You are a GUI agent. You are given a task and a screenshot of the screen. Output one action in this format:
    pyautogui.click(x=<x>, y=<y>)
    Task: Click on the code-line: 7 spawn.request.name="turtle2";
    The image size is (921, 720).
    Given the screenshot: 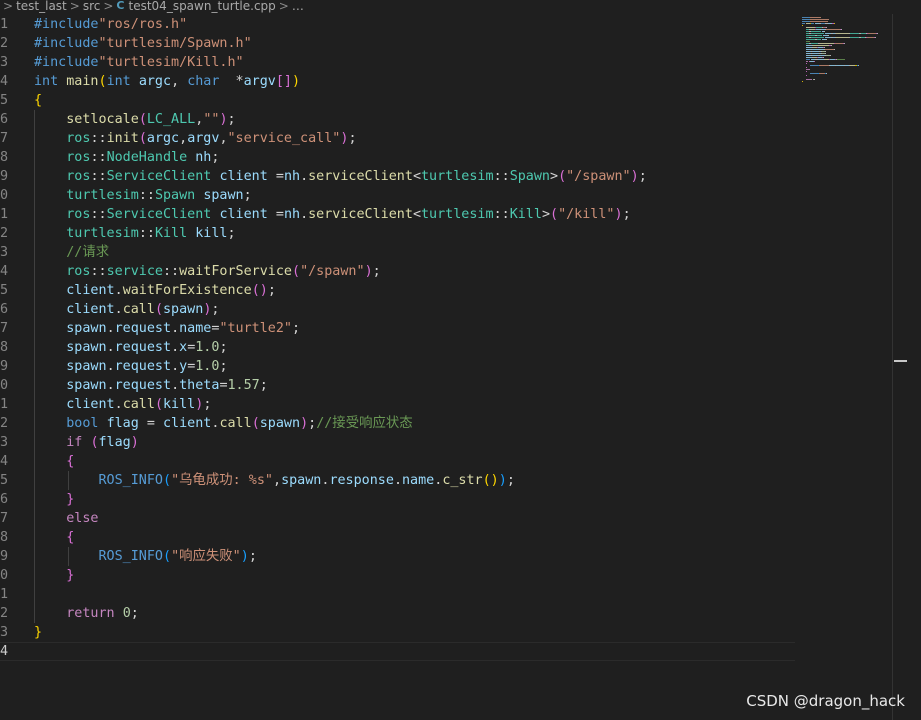 What is the action you would take?
    pyautogui.click(x=397, y=328)
    